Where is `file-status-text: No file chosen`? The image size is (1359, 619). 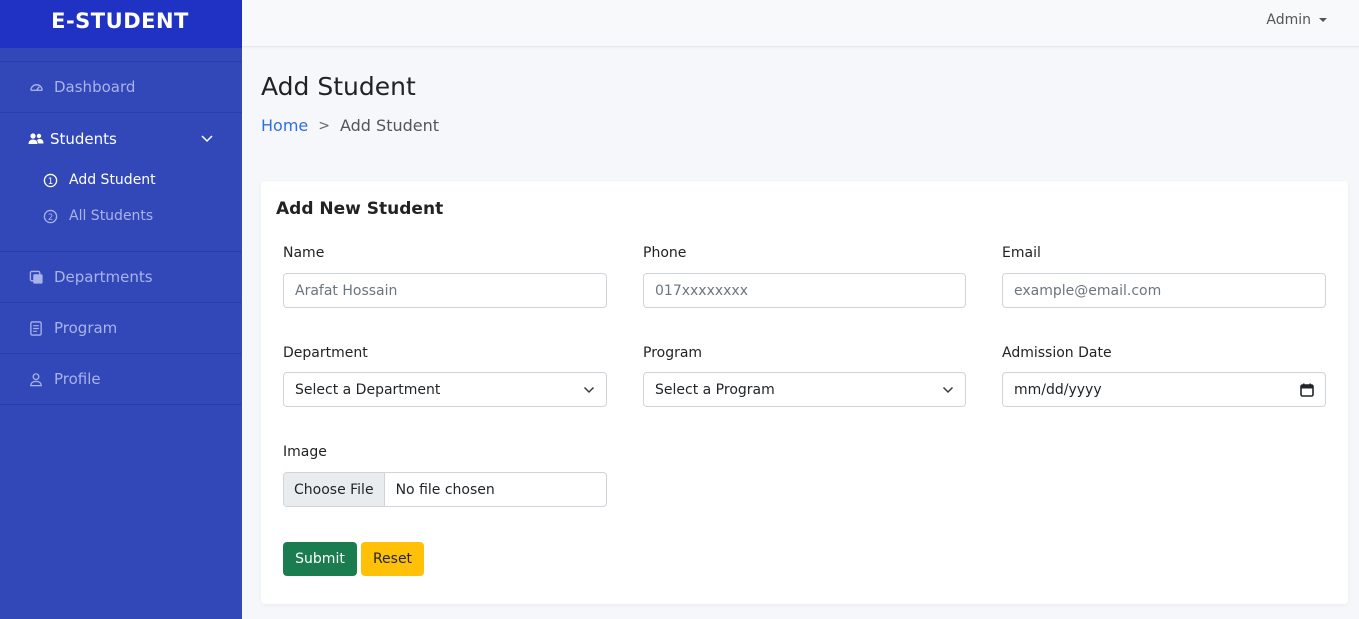 file-status-text: No file chosen is located at coordinates (445, 489).